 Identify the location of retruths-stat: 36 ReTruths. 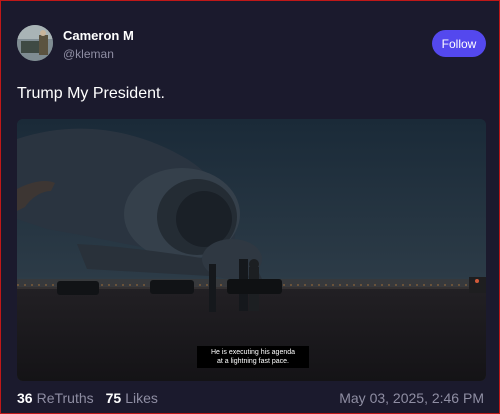
(55, 398).